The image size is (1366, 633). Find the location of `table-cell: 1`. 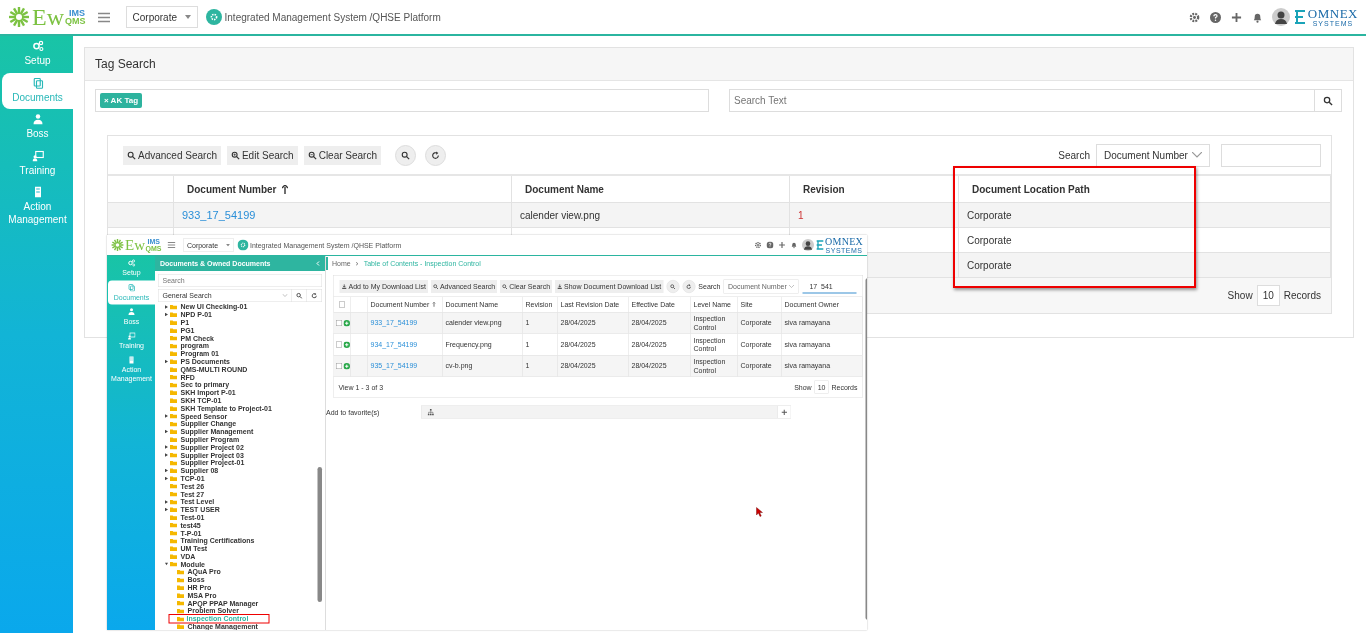

table-cell: 1 is located at coordinates (801, 215).